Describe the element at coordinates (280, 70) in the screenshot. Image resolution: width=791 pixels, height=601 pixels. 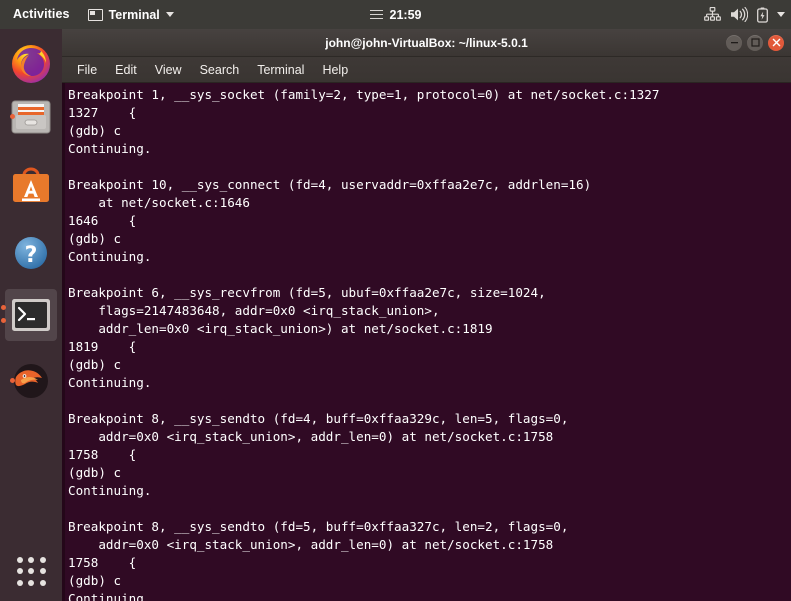
I see `menu-terminal: Terminal` at that location.